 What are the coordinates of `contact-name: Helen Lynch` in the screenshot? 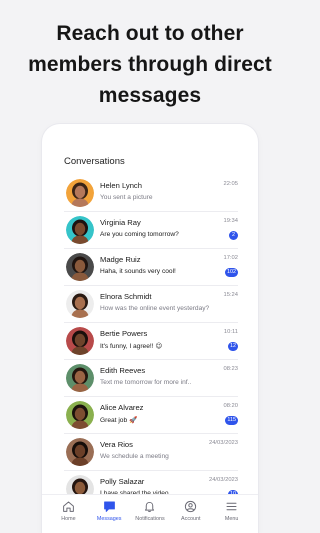 It's located at (121, 185).